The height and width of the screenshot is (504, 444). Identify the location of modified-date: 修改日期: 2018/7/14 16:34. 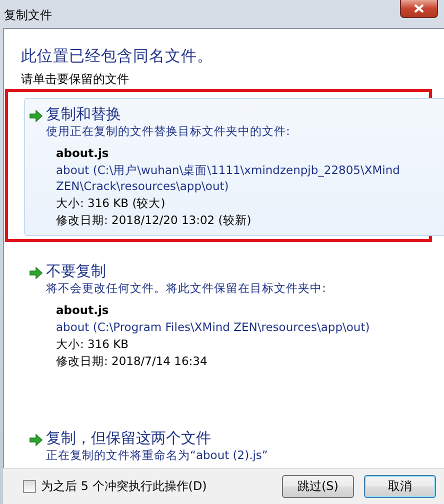
(132, 361).